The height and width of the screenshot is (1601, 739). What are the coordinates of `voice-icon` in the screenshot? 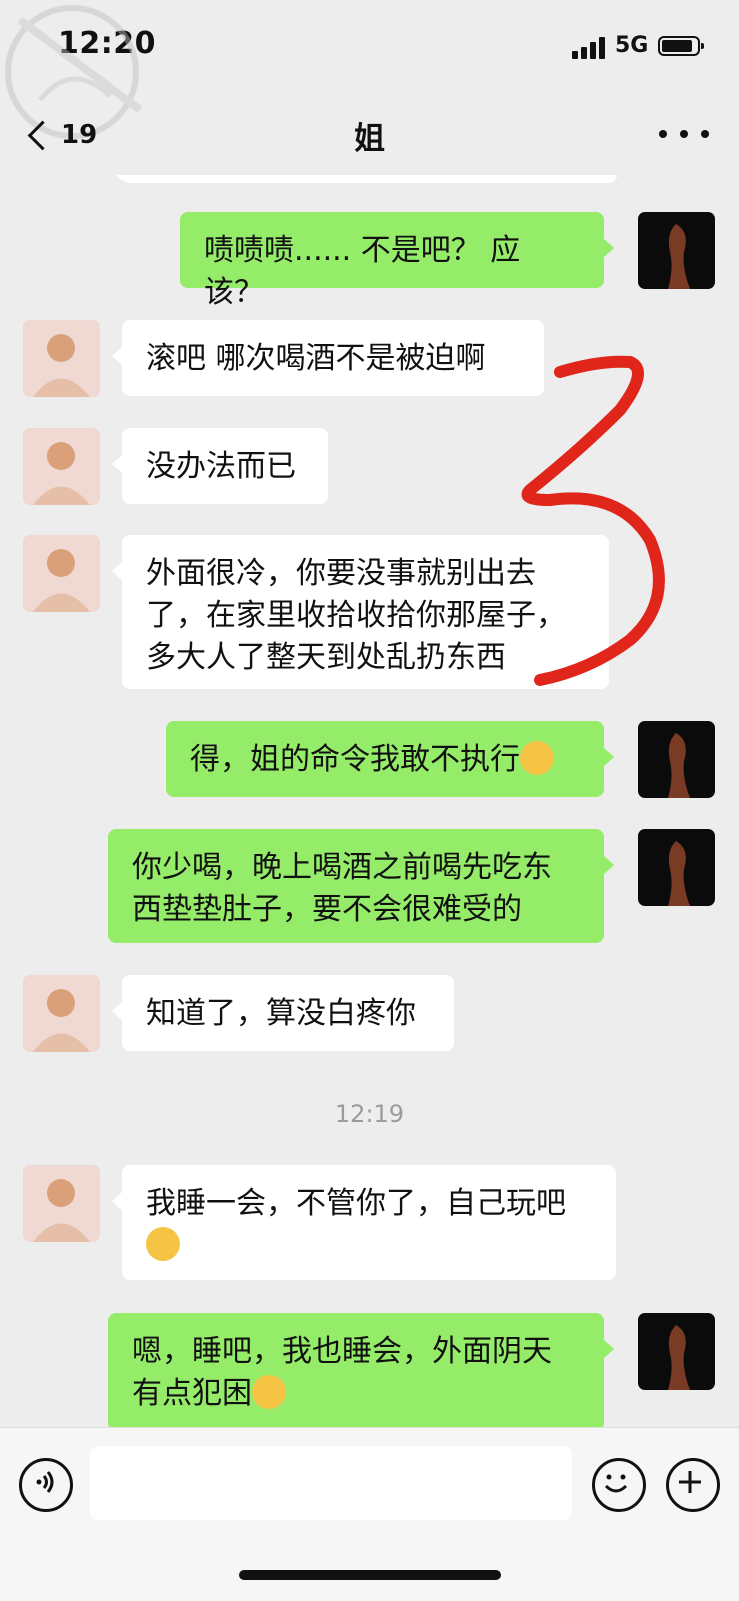 It's located at (46, 1485).